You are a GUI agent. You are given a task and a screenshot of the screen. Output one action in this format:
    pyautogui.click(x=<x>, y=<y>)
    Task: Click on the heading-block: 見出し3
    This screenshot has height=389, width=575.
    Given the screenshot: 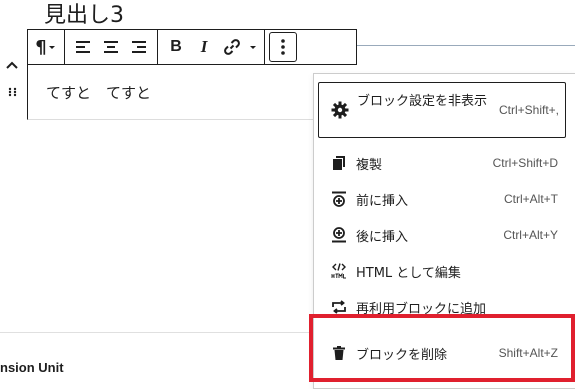 What is the action you would take?
    pyautogui.click(x=84, y=16)
    